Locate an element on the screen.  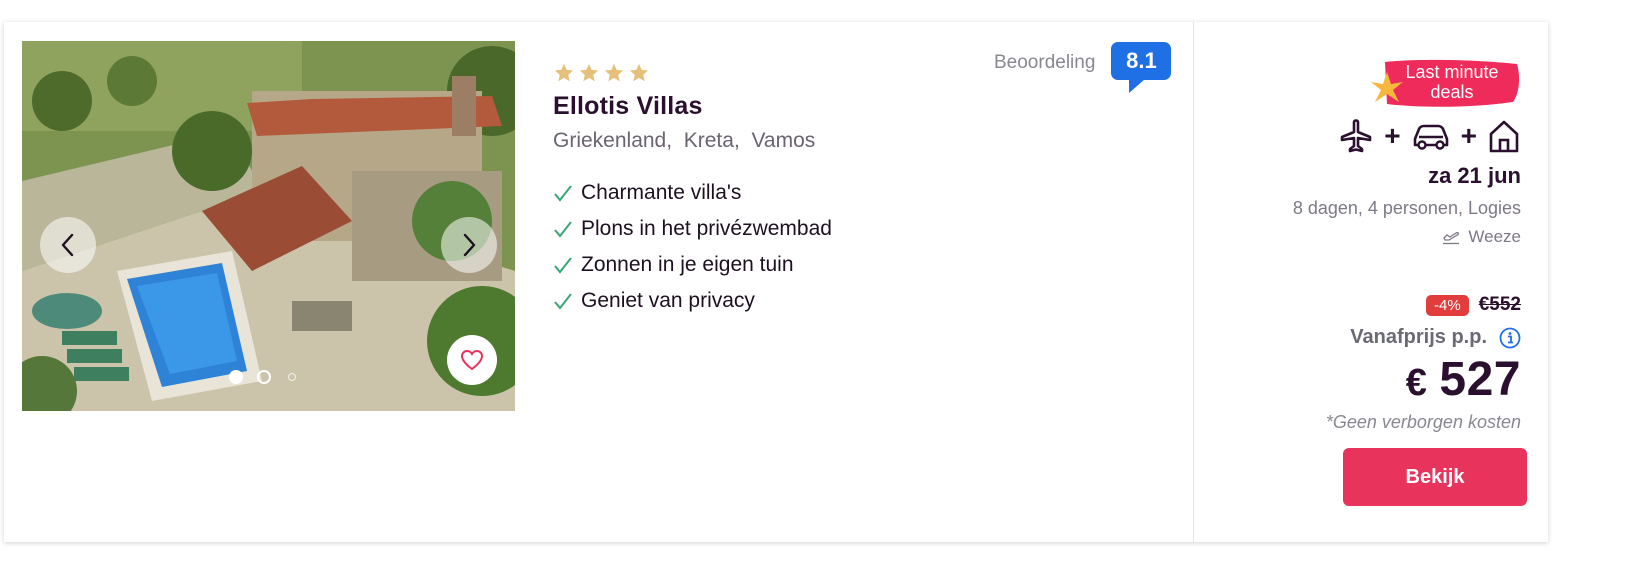
usp-item: Charmante villa's is located at coordinates (873, 193).